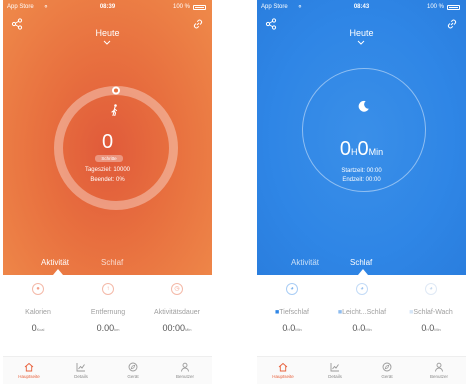 This screenshot has width=467, height=384. I want to click on stat-label: ■Tiefschlaf, so click(292, 312).